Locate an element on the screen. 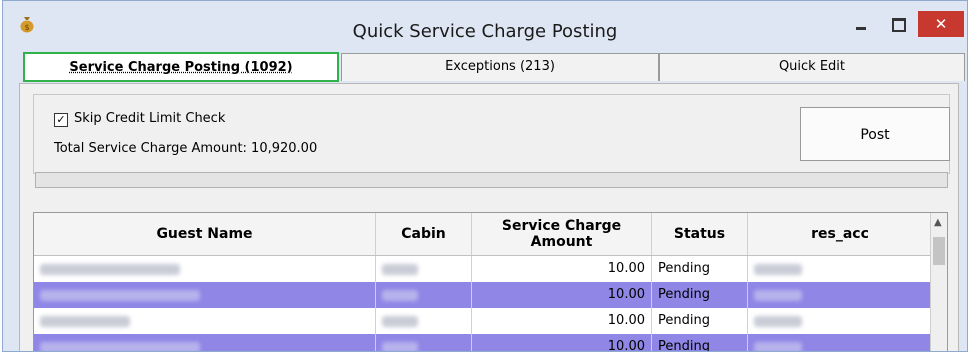 The width and height of the screenshot is (971, 354). maximize-button is located at coordinates (898, 24).